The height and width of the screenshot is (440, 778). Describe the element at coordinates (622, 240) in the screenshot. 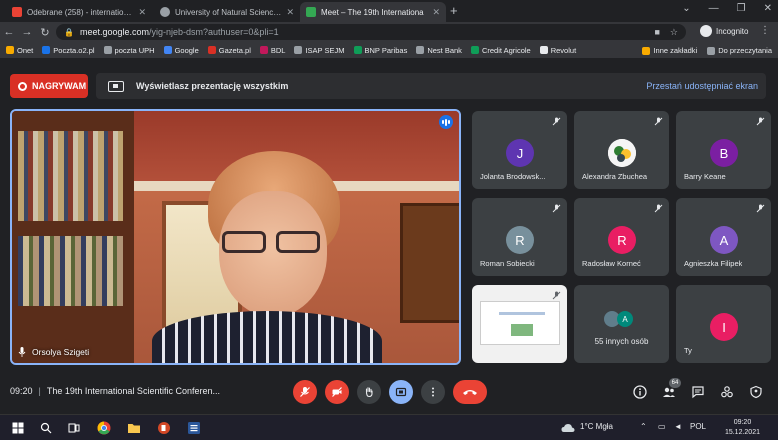

I see `avatar: R` at that location.